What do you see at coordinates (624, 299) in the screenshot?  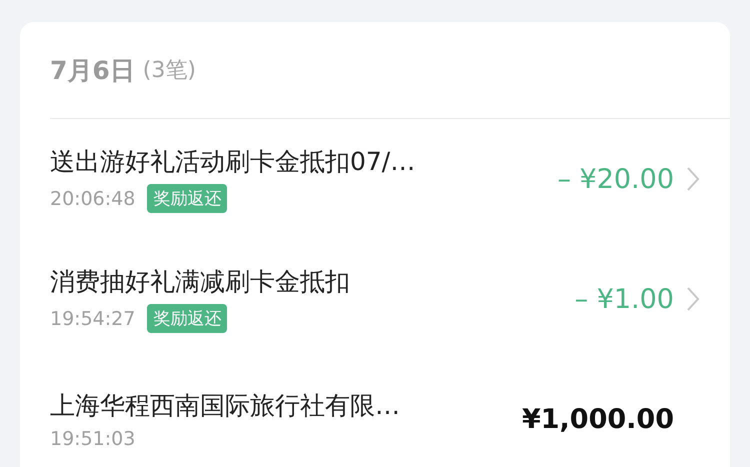 I see `transaction-amount: – ¥1.00` at bounding box center [624, 299].